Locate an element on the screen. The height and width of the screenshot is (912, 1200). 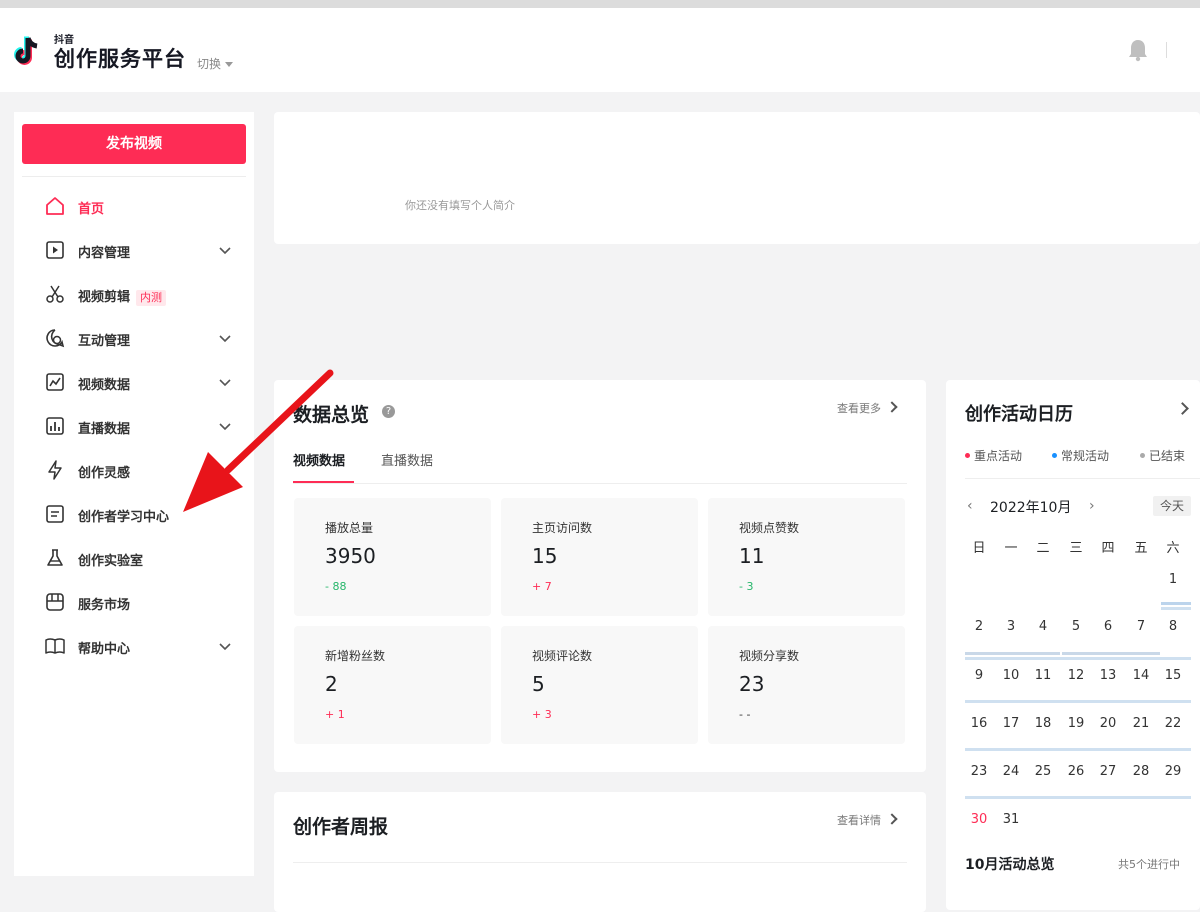
sidebar-item-creation-lab: 创作实验室 is located at coordinates (144, 559).